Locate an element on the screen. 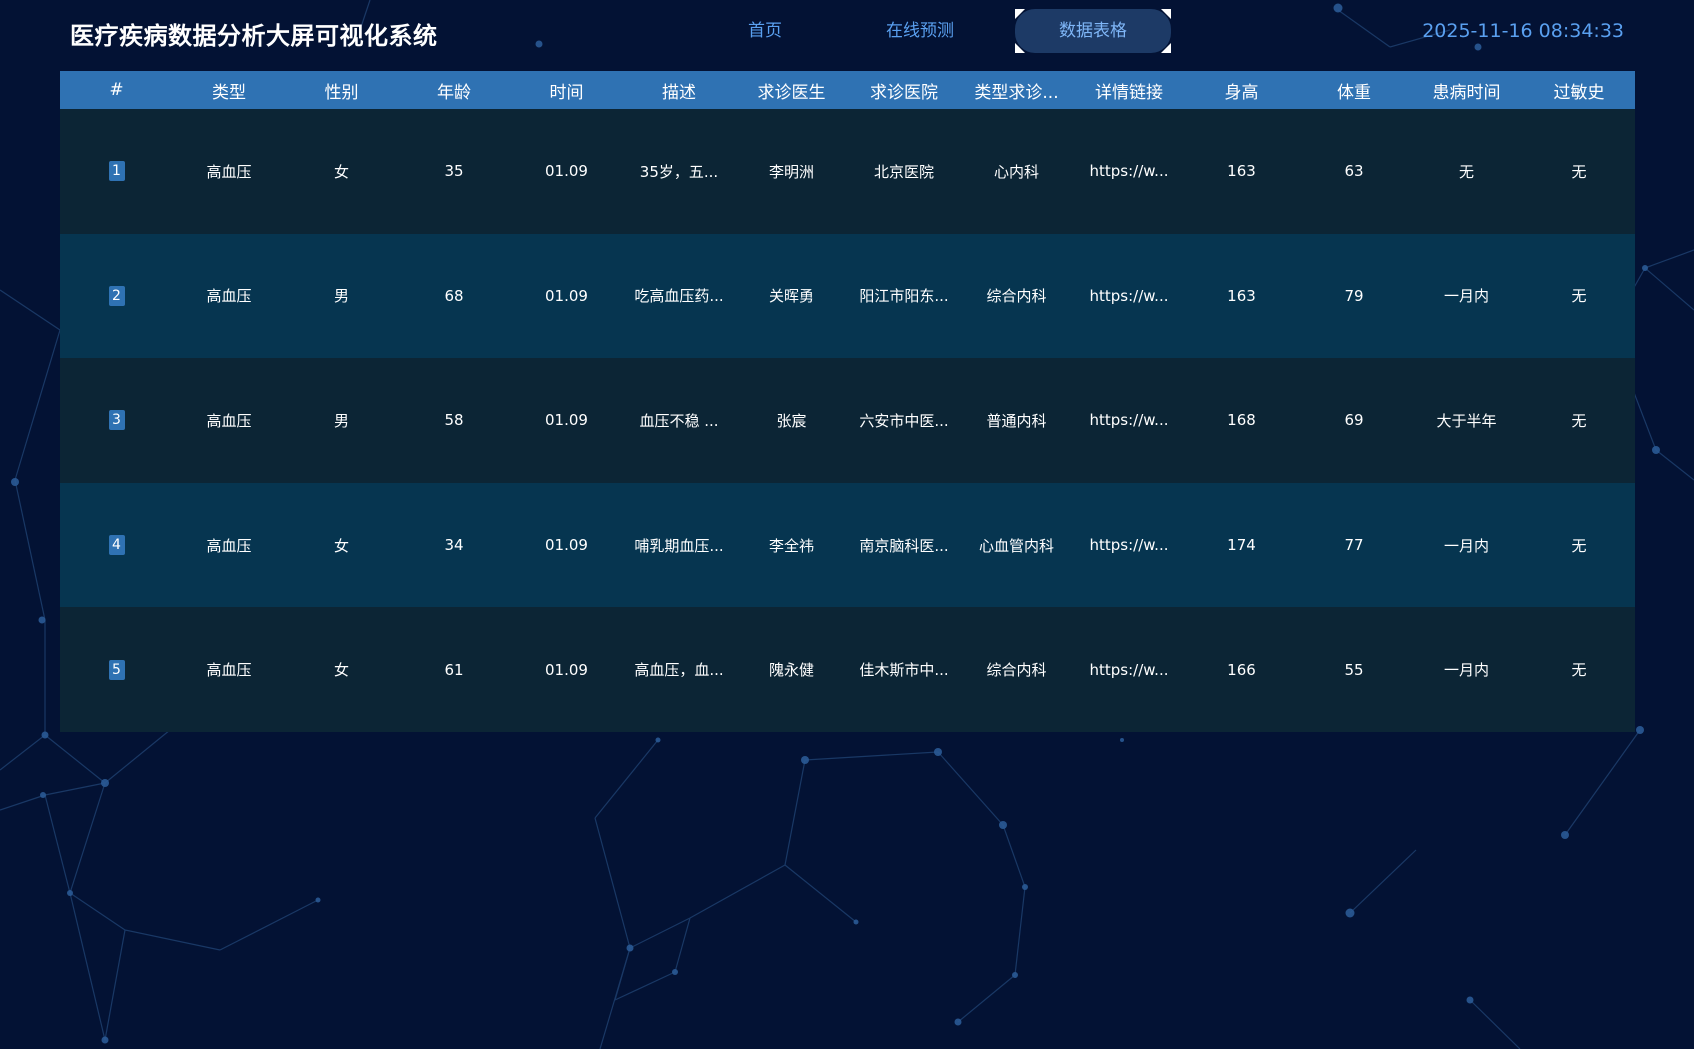 Image resolution: width=1694 pixels, height=1049 pixels. column-header-allergy: 过敏史 is located at coordinates (1579, 90).